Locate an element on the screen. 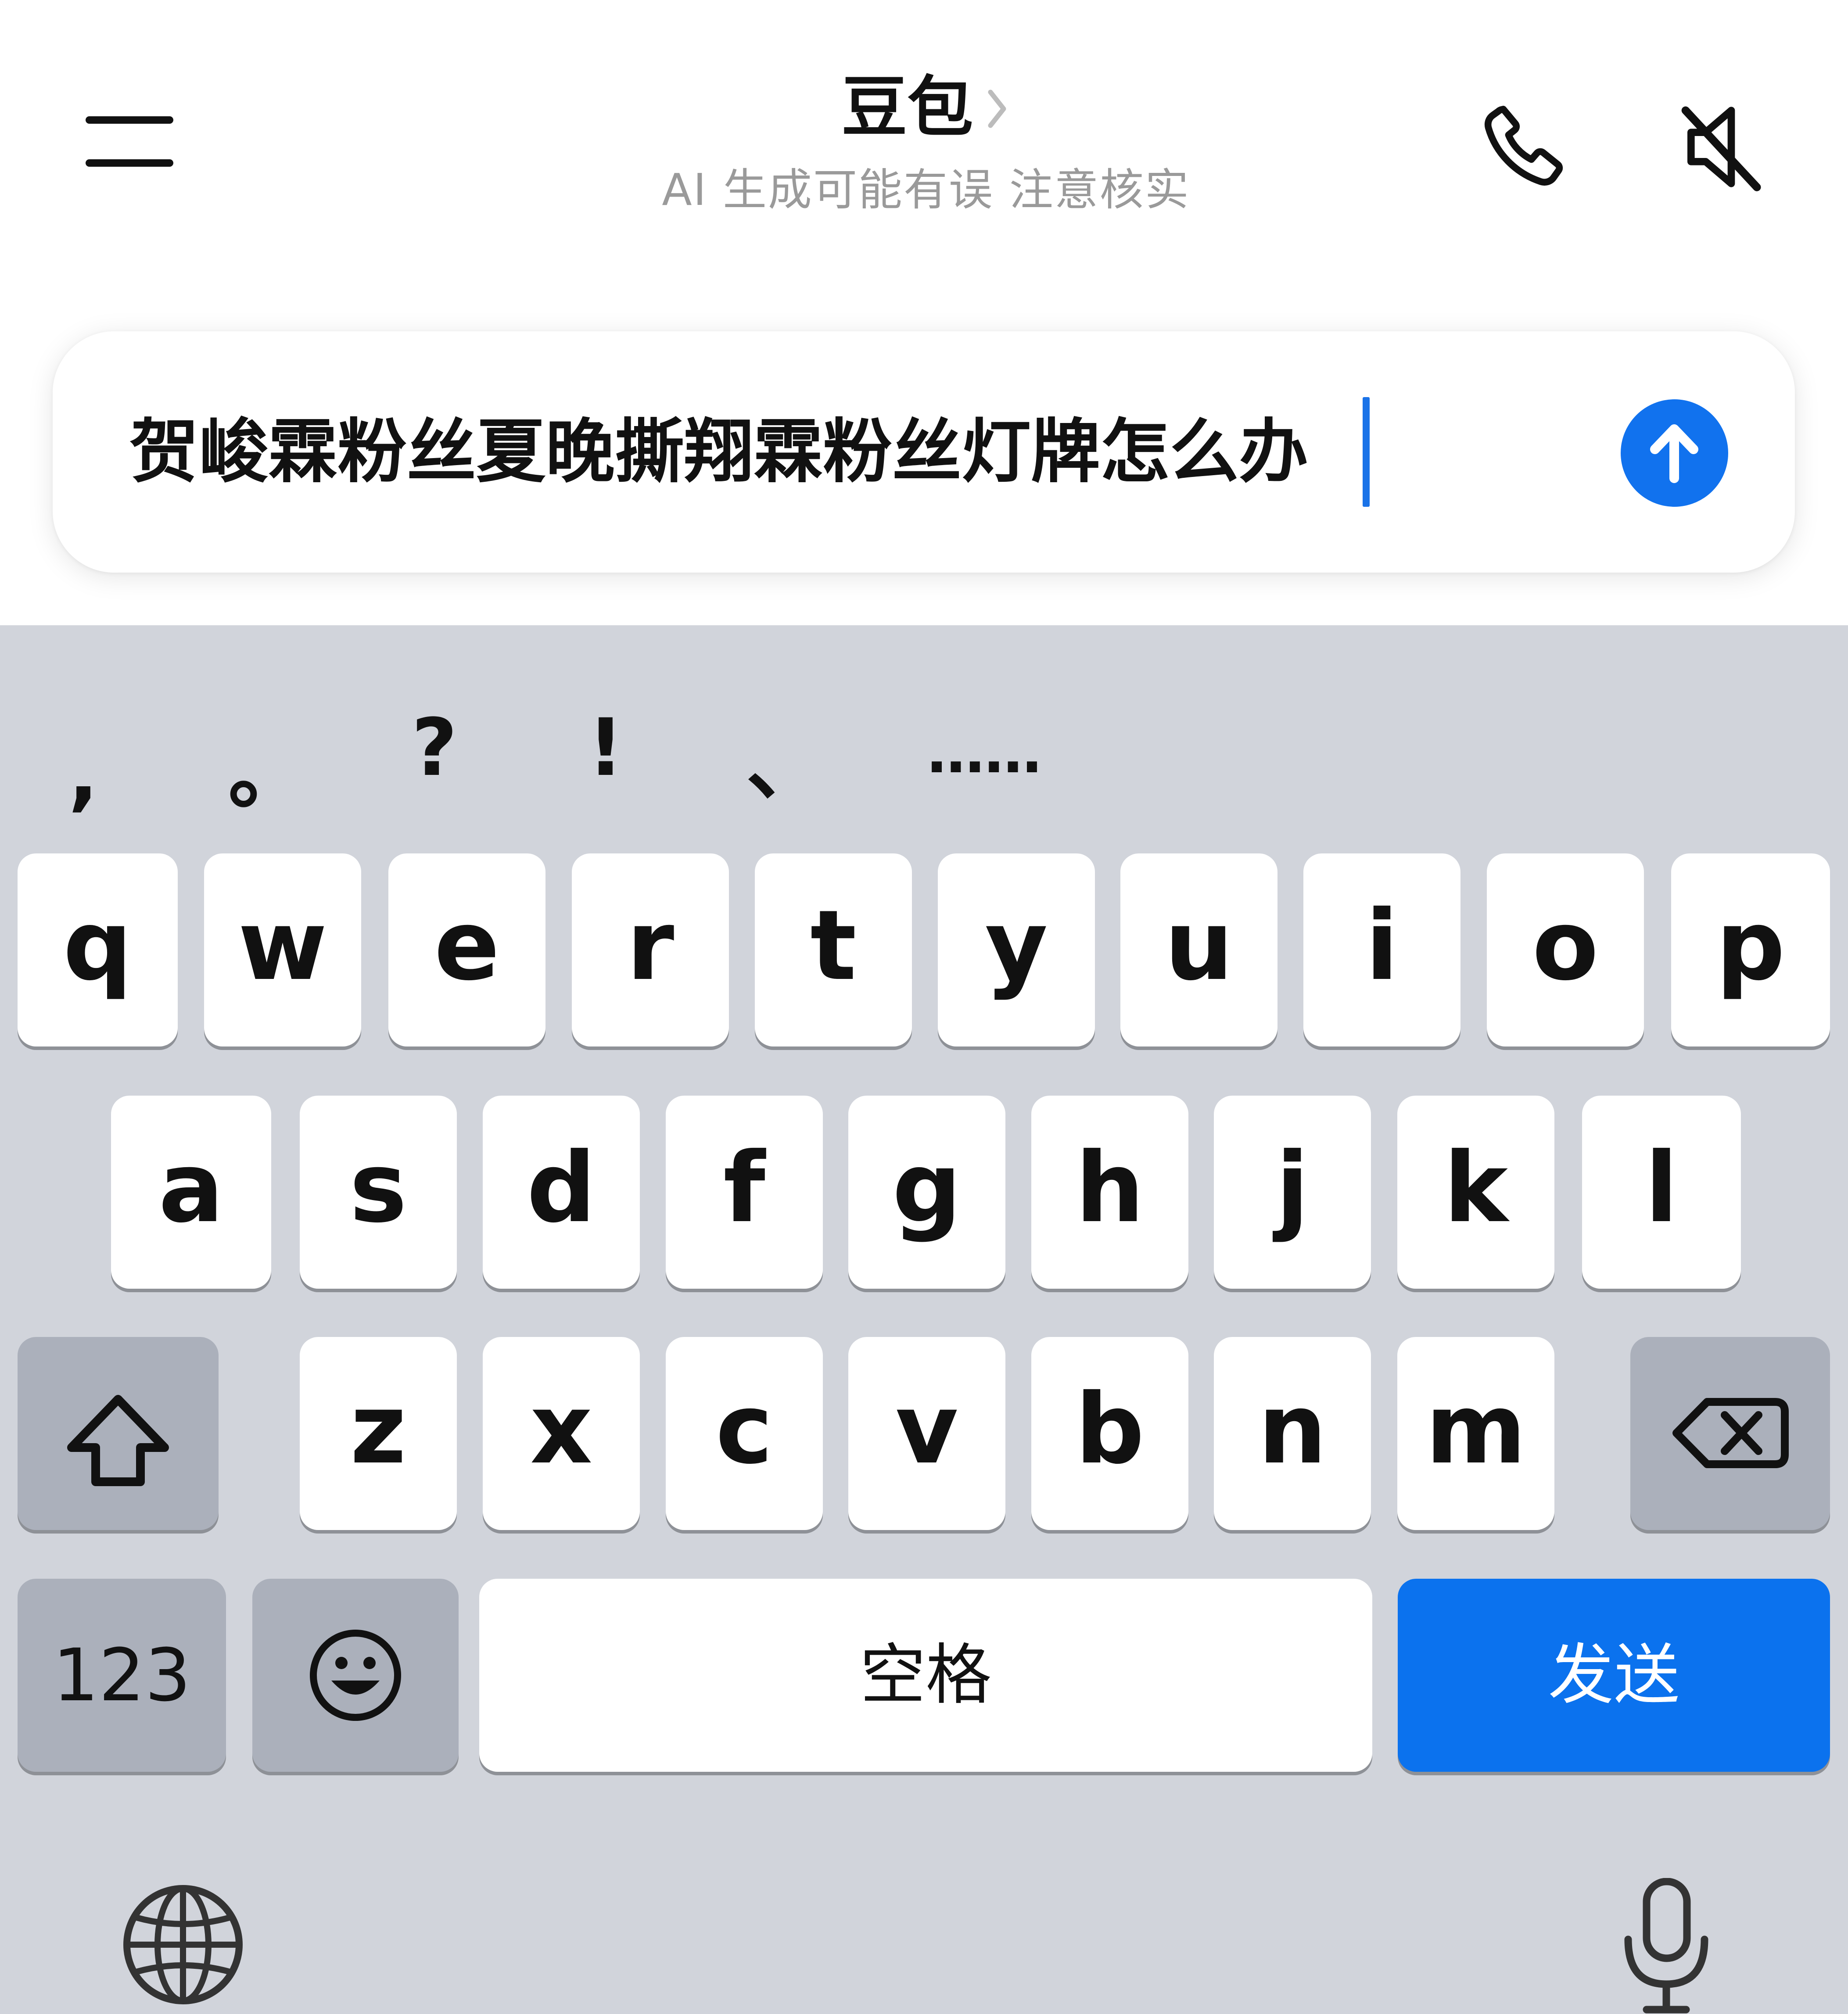 Image resolution: width=1848 pixels, height=2014 pixels. menu-icon is located at coordinates (129, 141).